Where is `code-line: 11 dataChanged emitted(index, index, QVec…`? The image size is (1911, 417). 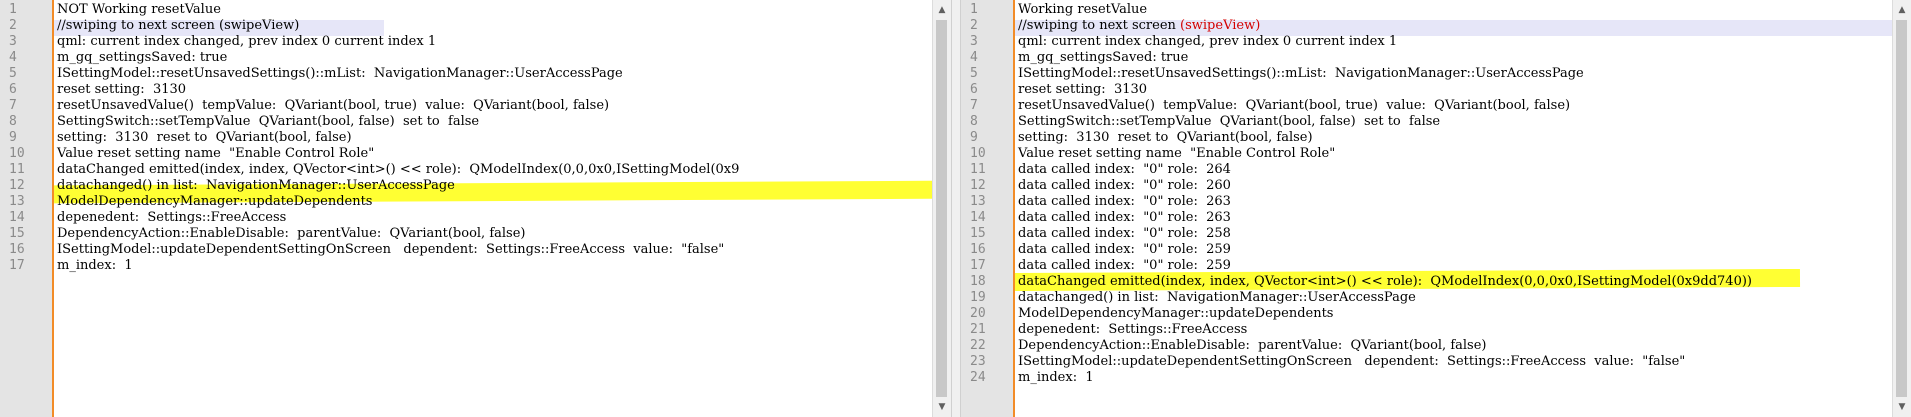
code-line: 11 dataChanged emitted(index, index, QVec… is located at coordinates (475, 170).